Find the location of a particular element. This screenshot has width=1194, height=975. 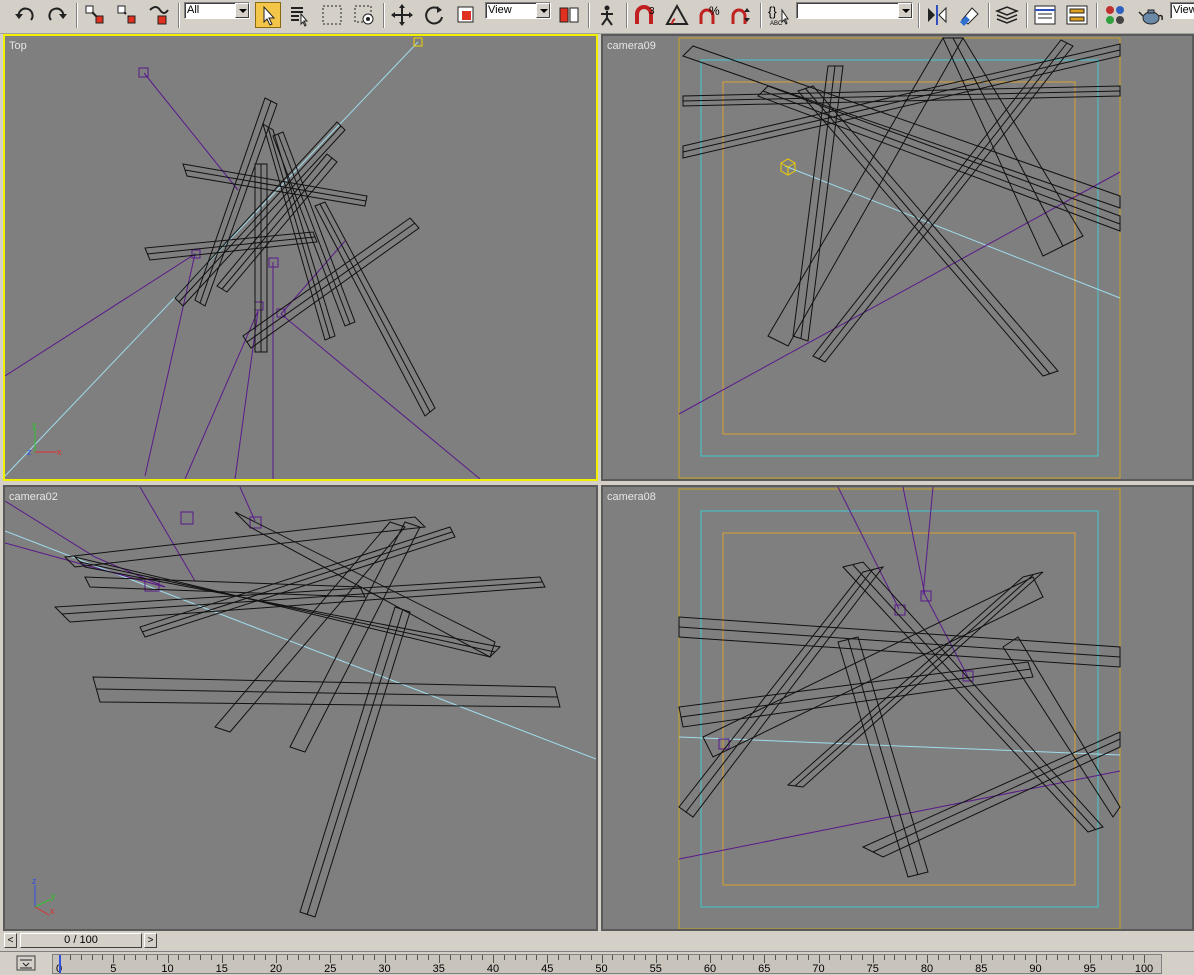

schematic-view-icon is located at coordinates (1077, 15).